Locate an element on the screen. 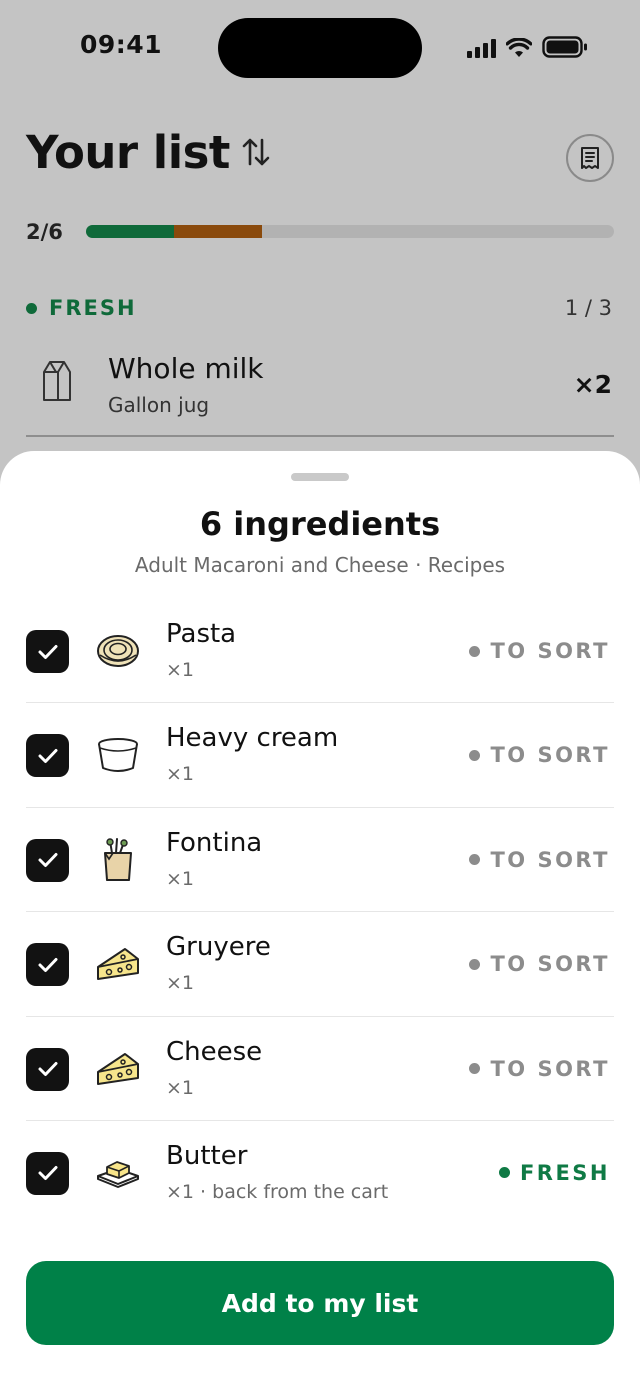  sheet-title: 6 ingredients is located at coordinates (320, 524).